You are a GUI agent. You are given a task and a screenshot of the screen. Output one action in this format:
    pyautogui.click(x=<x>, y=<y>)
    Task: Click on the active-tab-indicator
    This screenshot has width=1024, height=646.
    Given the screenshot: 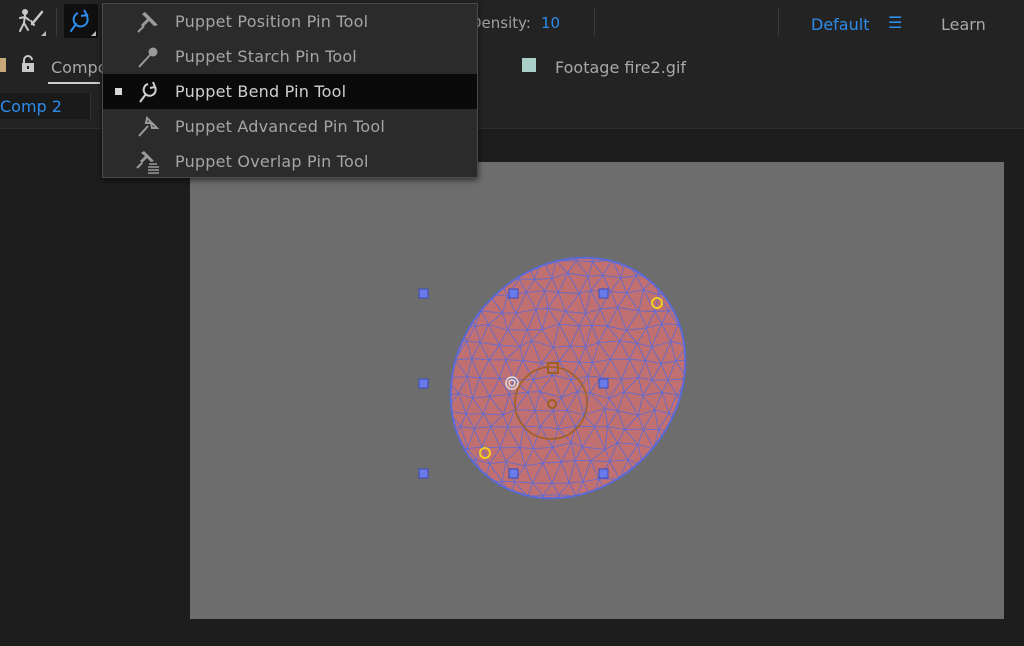 What is the action you would take?
    pyautogui.click(x=74, y=83)
    